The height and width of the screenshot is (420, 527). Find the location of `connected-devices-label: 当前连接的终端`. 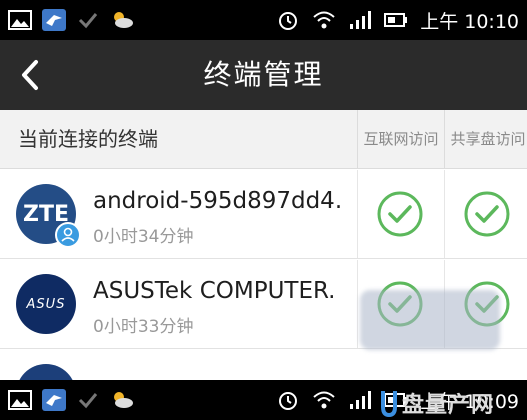

connected-devices-label: 当前连接的终端 is located at coordinates (88, 139).